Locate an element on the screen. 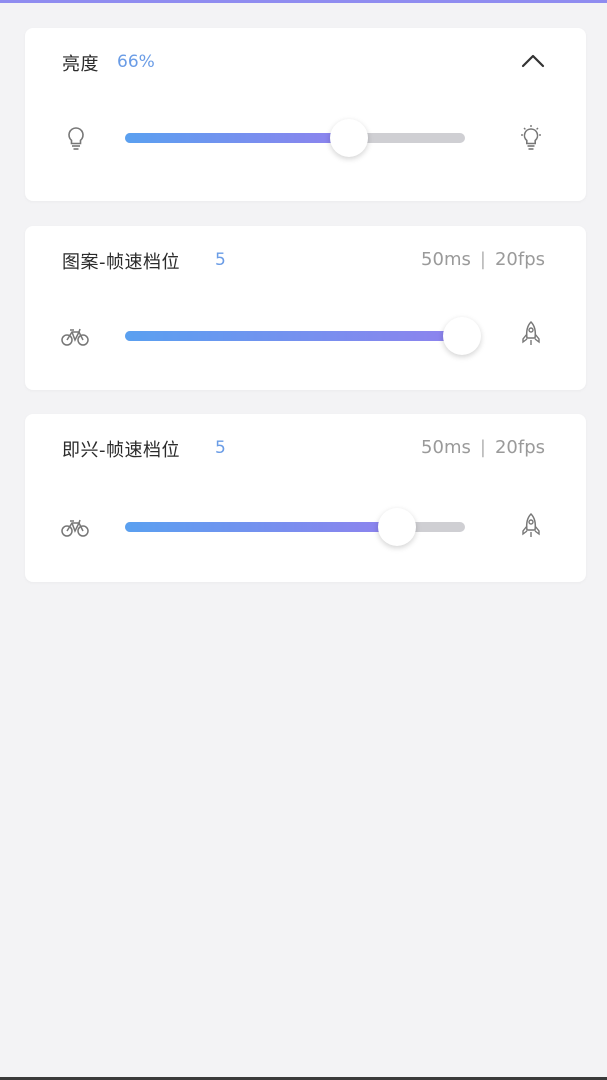 Image resolution: width=607 pixels, height=1080 pixels. chevron-up-icon is located at coordinates (533, 61).